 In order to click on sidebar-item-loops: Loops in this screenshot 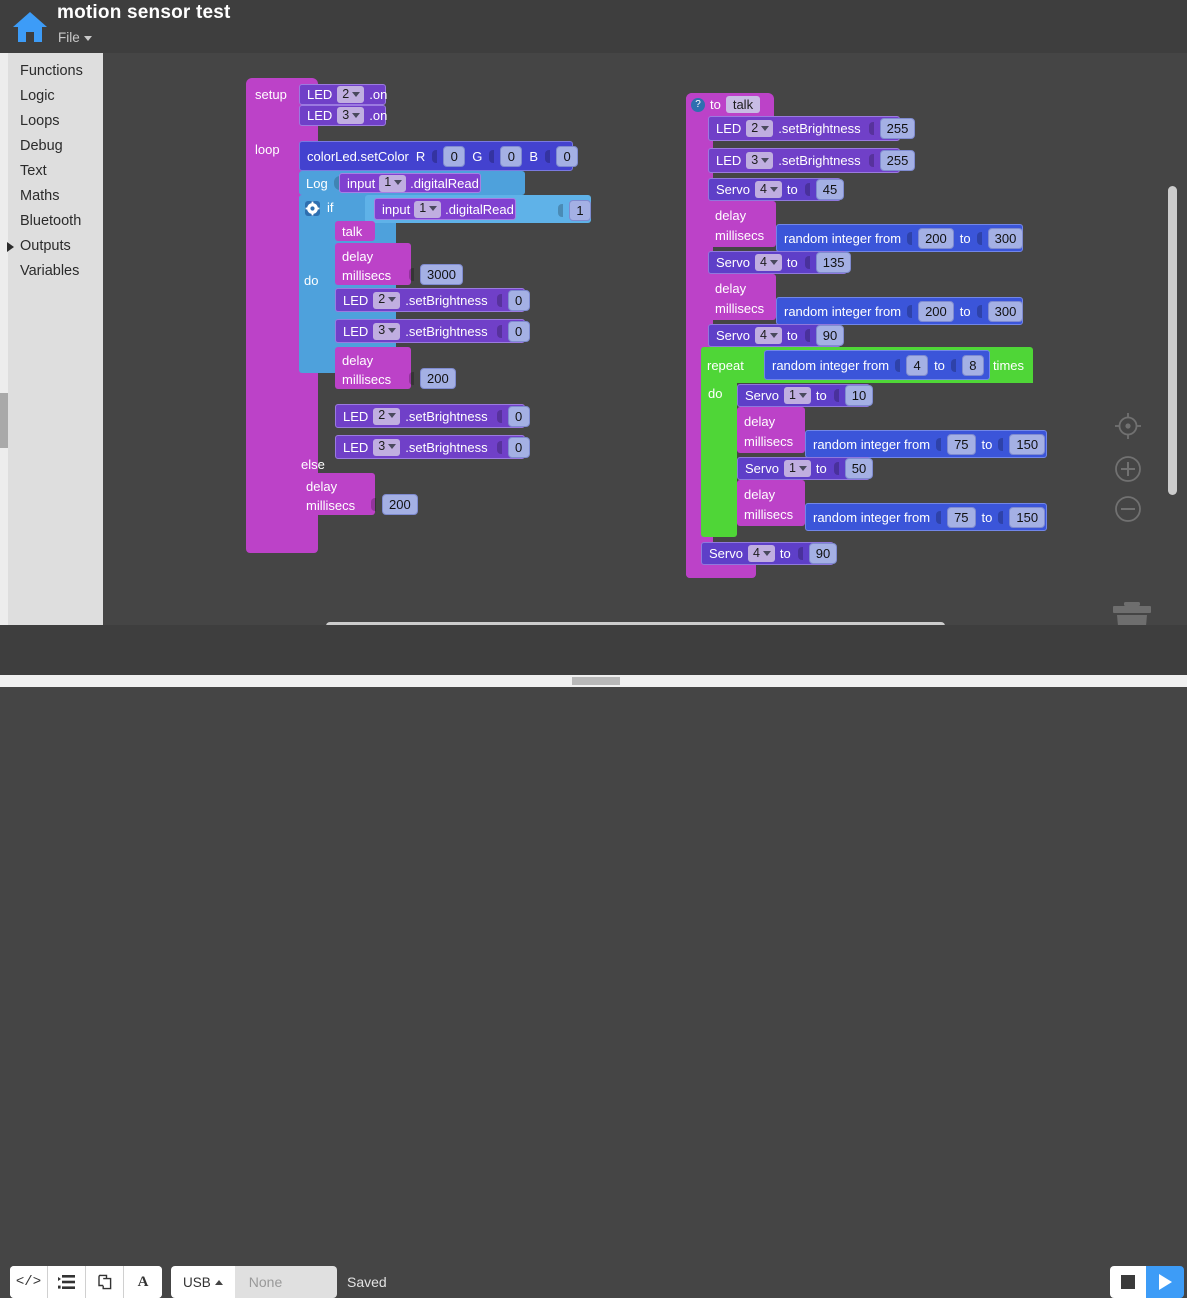, I will do `click(51, 121)`.